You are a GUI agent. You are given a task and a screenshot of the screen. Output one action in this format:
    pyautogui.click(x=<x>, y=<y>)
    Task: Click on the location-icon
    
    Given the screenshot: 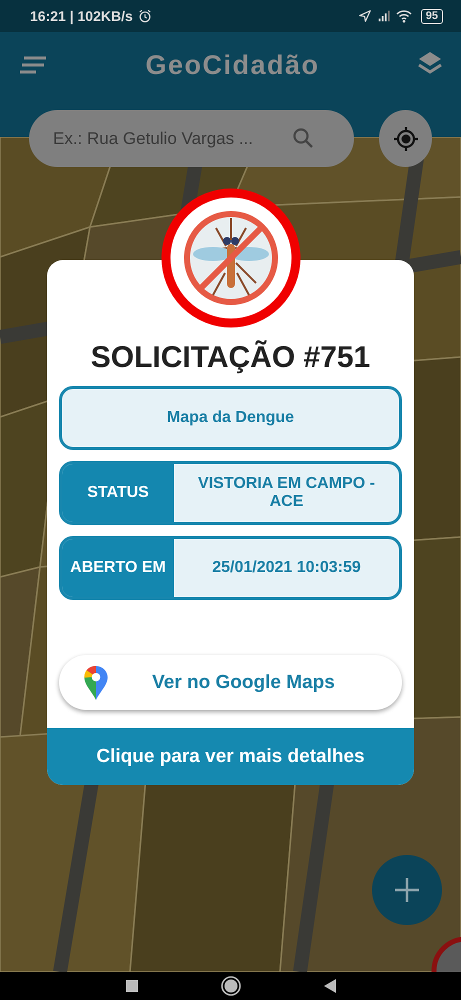 What is the action you would take?
    pyautogui.click(x=365, y=16)
    